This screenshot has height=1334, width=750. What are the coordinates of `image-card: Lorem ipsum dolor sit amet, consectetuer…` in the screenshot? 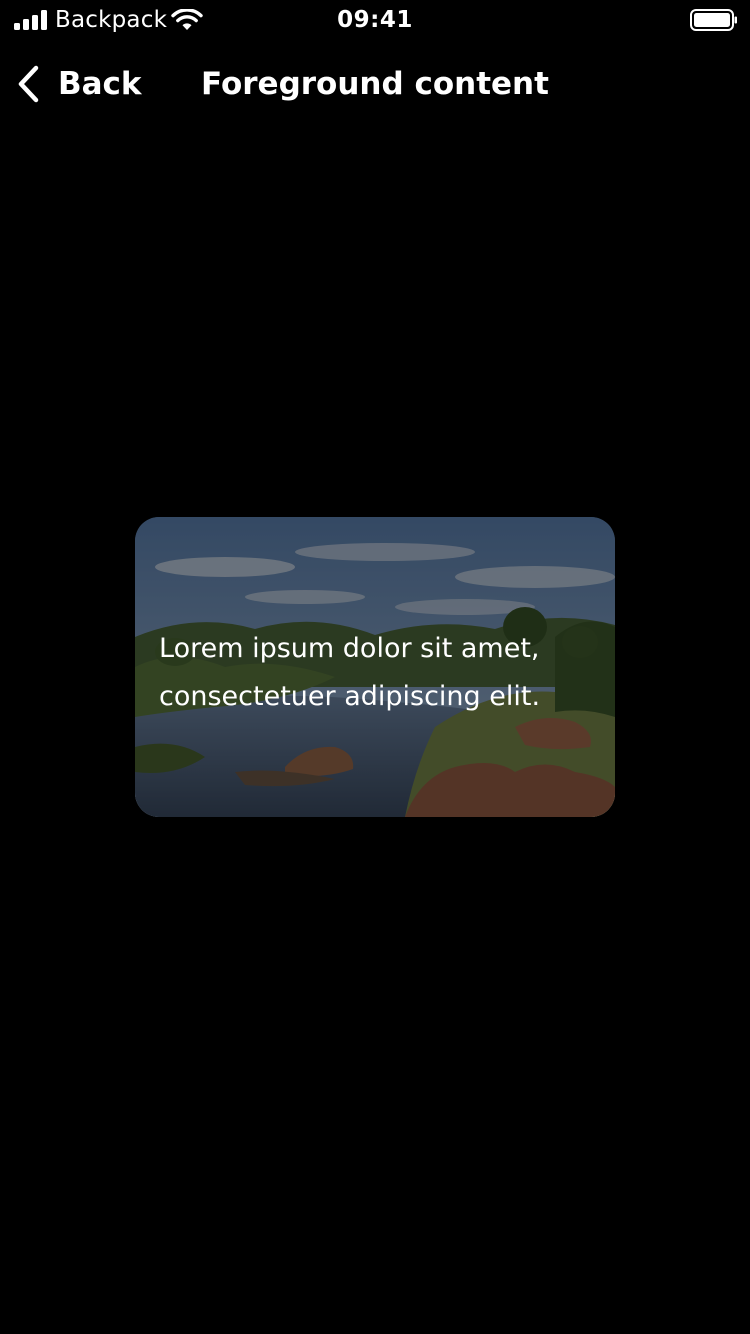 It's located at (375, 667).